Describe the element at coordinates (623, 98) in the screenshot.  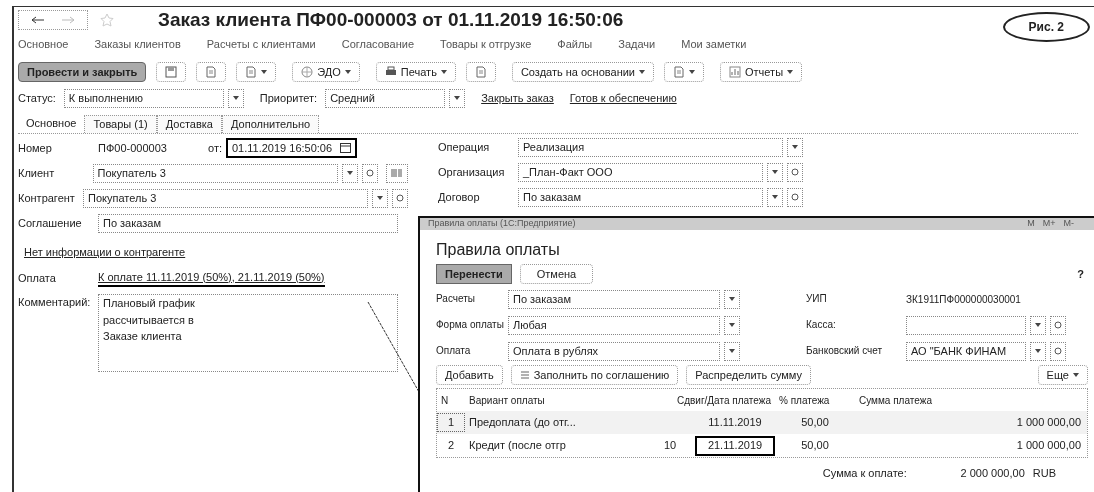
I see `link: Готов к обеспечению` at that location.